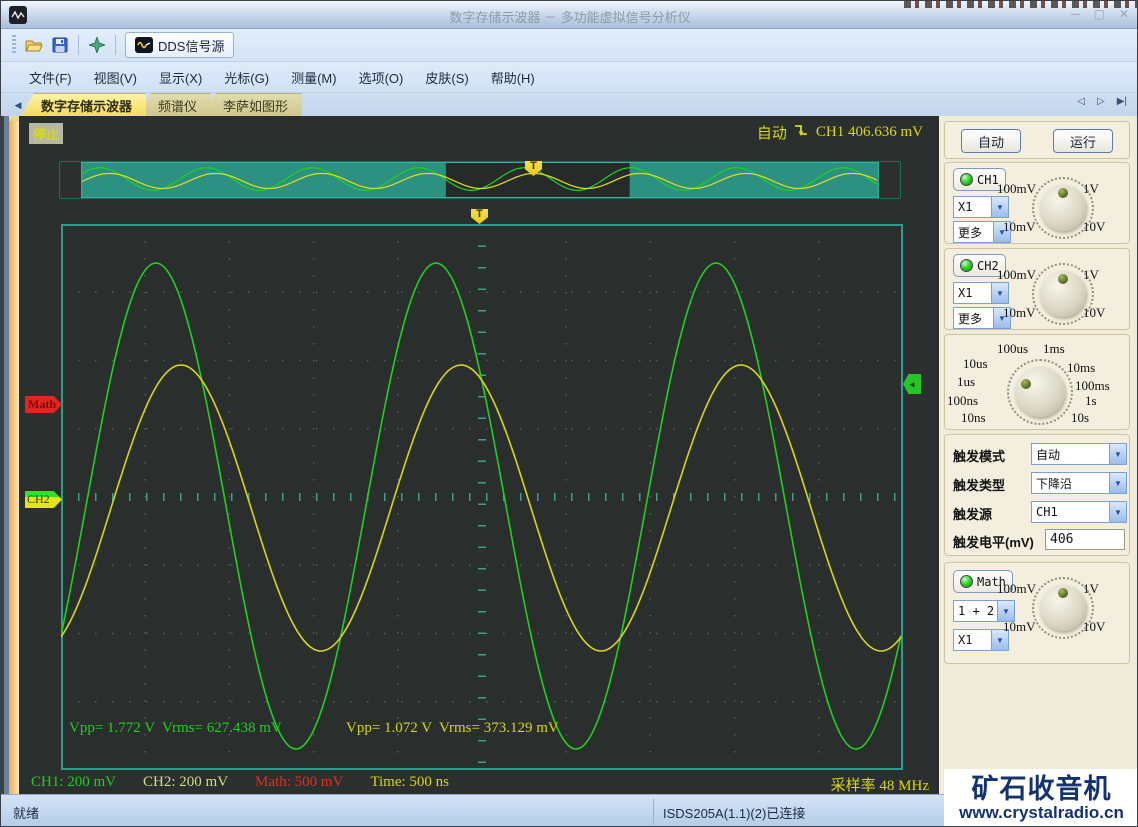  I want to click on ch2-probe-select: X1 ▼, so click(981, 293).